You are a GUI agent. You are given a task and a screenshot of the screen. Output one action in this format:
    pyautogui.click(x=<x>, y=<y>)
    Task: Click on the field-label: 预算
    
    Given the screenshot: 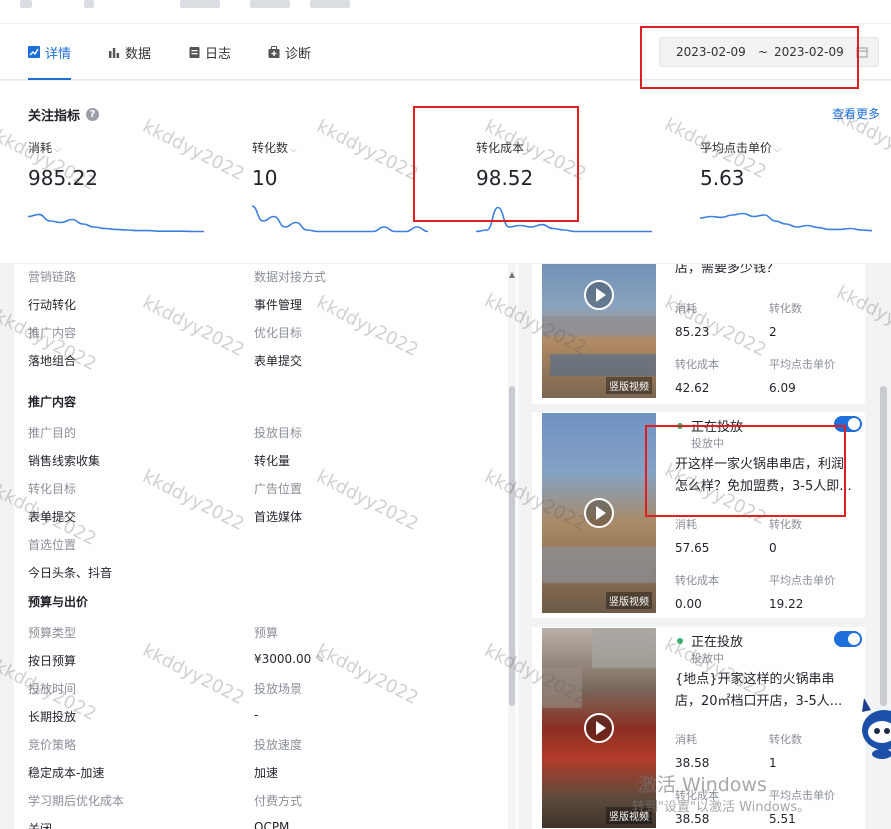 What is the action you would take?
    pyautogui.click(x=266, y=633)
    